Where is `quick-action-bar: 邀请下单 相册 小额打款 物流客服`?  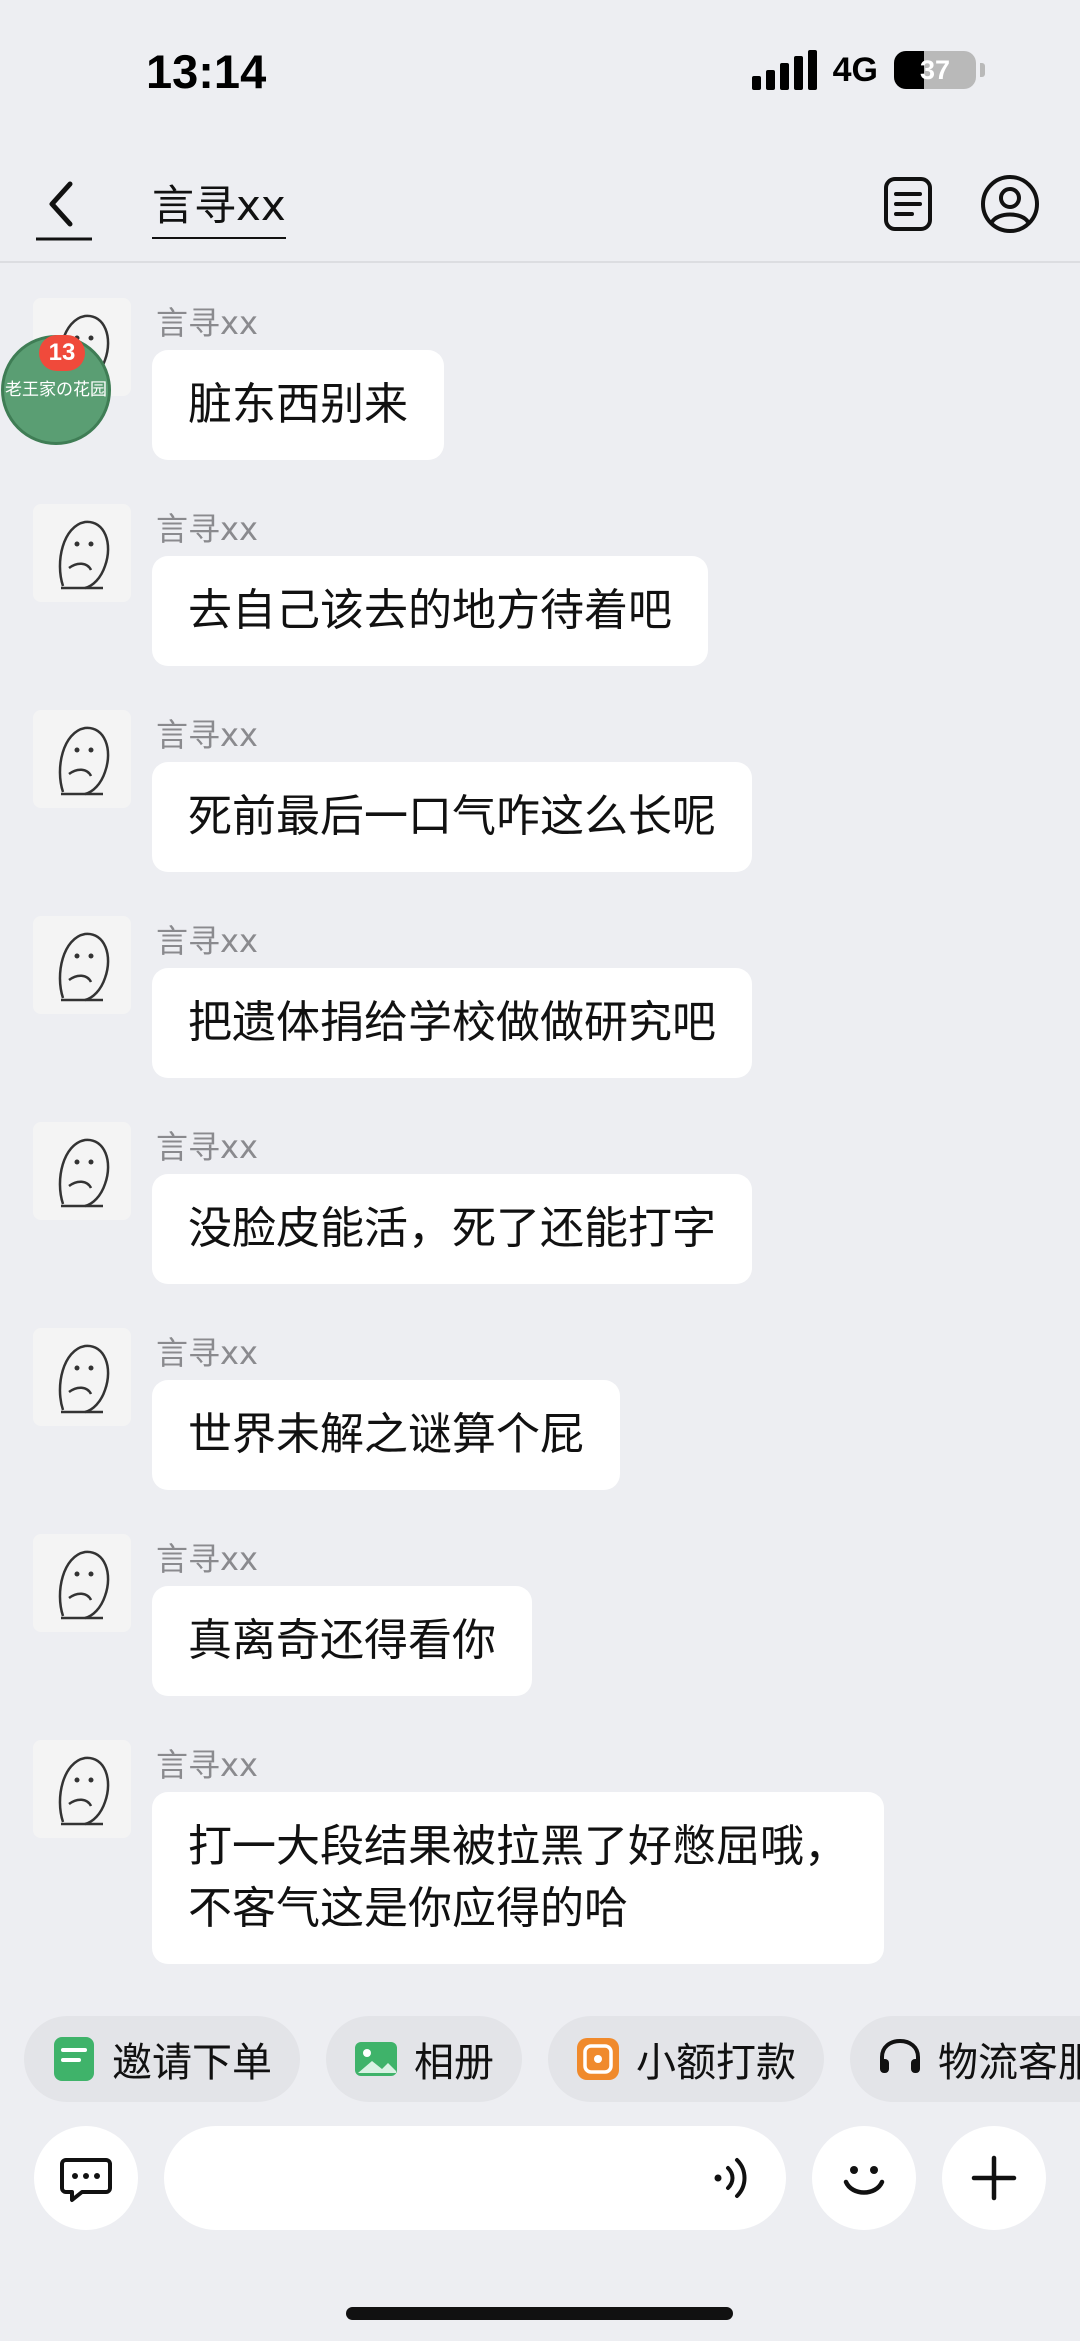
quick-action-bar: 邀请下单 相册 小额打款 物流客服 is located at coordinates (552, 2059).